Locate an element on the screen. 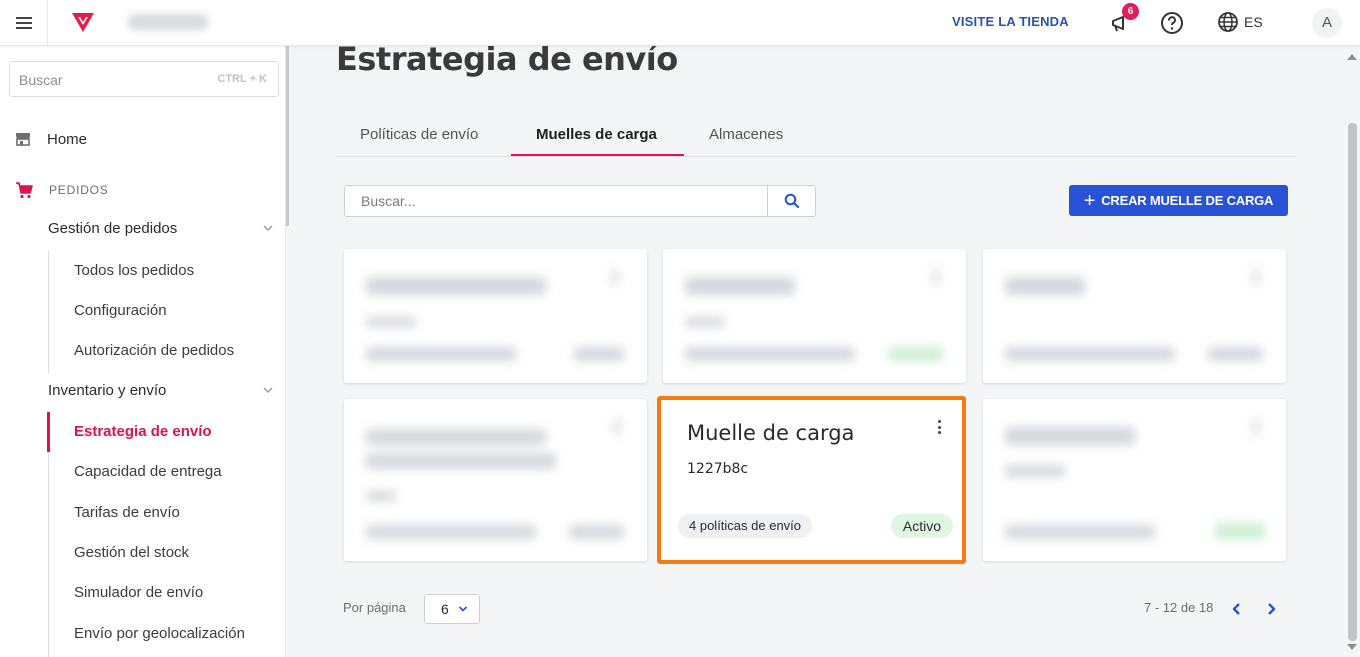 Image resolution: width=1360 pixels, height=657 pixels. sidebar-item-shipping-strategy: Estrategia de envío is located at coordinates (143, 431).